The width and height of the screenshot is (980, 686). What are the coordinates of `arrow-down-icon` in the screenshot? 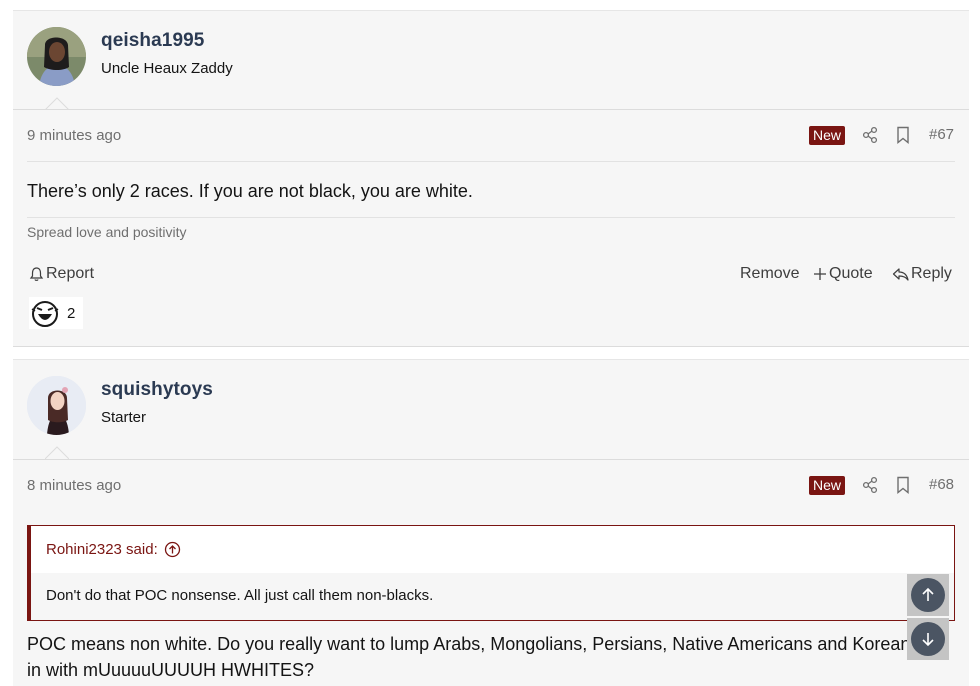 It's located at (928, 640).